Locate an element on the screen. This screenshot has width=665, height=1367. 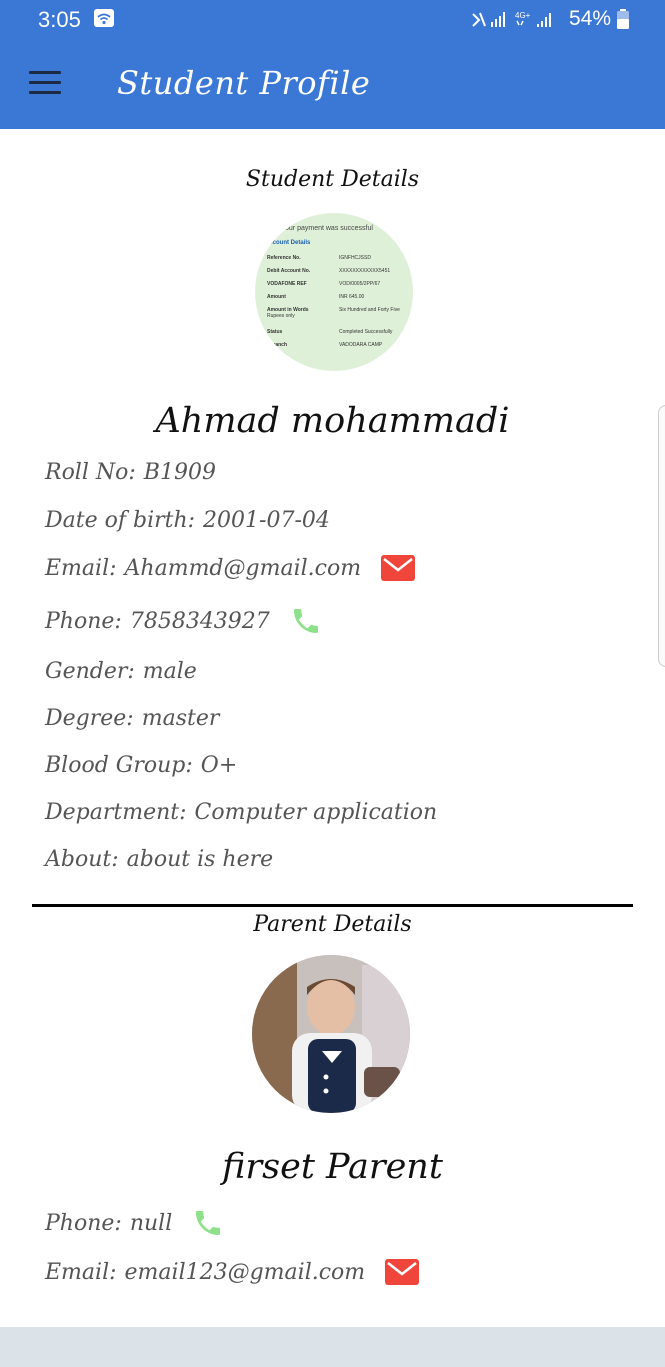
receipt-section: Account Details is located at coordinates (288, 243).